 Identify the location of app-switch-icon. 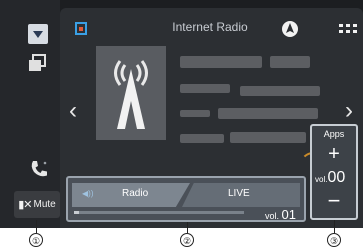
(81, 29).